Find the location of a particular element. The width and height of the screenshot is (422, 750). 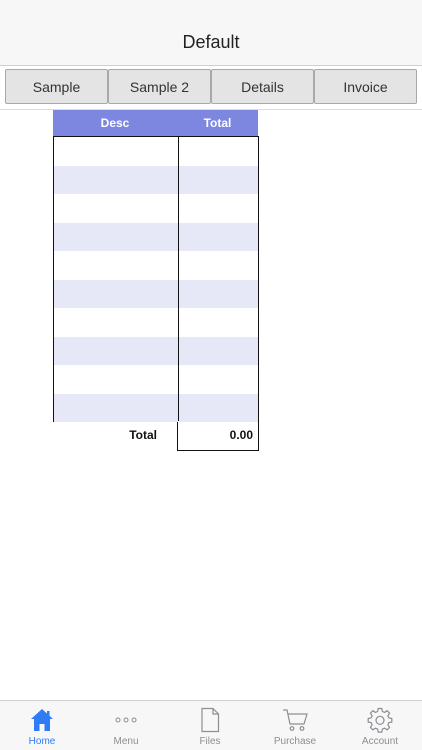

sheet-tabs: Sample Sample 2 Details Invoice is located at coordinates (211, 88).